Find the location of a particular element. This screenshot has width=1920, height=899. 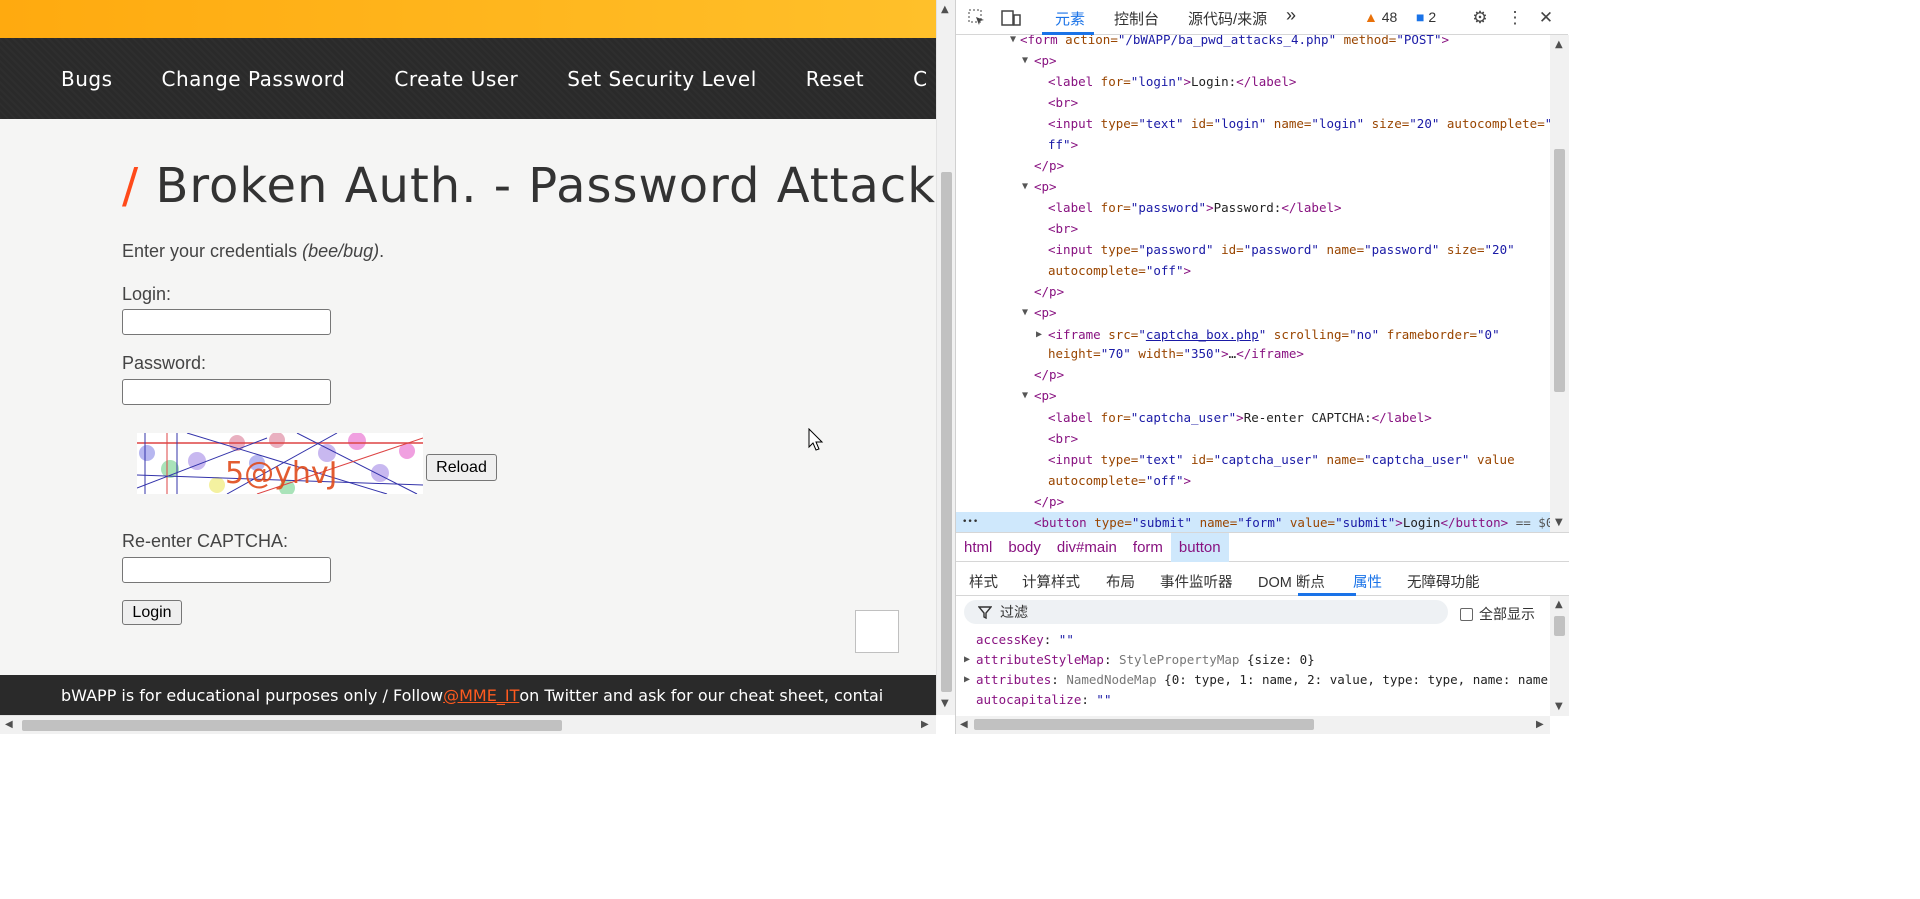

warnings-badge: ▲ 48 is located at coordinates (1380, 17).